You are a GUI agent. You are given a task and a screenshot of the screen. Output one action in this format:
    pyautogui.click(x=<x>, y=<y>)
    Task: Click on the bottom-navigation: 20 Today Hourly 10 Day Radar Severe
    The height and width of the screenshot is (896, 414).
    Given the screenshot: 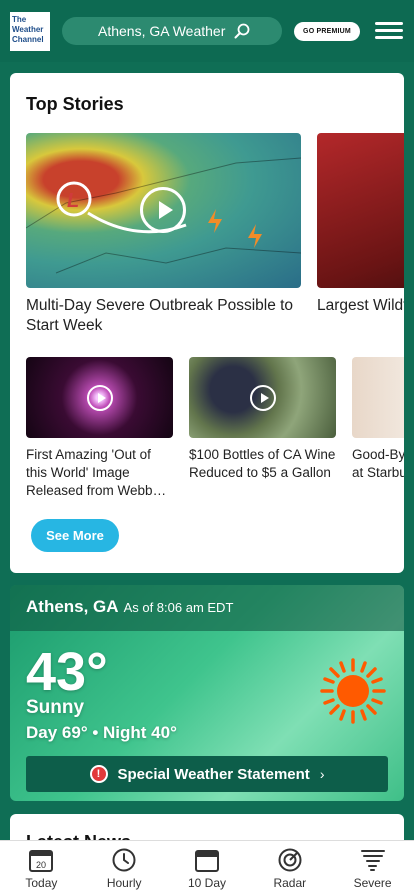 What is the action you would take?
    pyautogui.click(x=207, y=868)
    